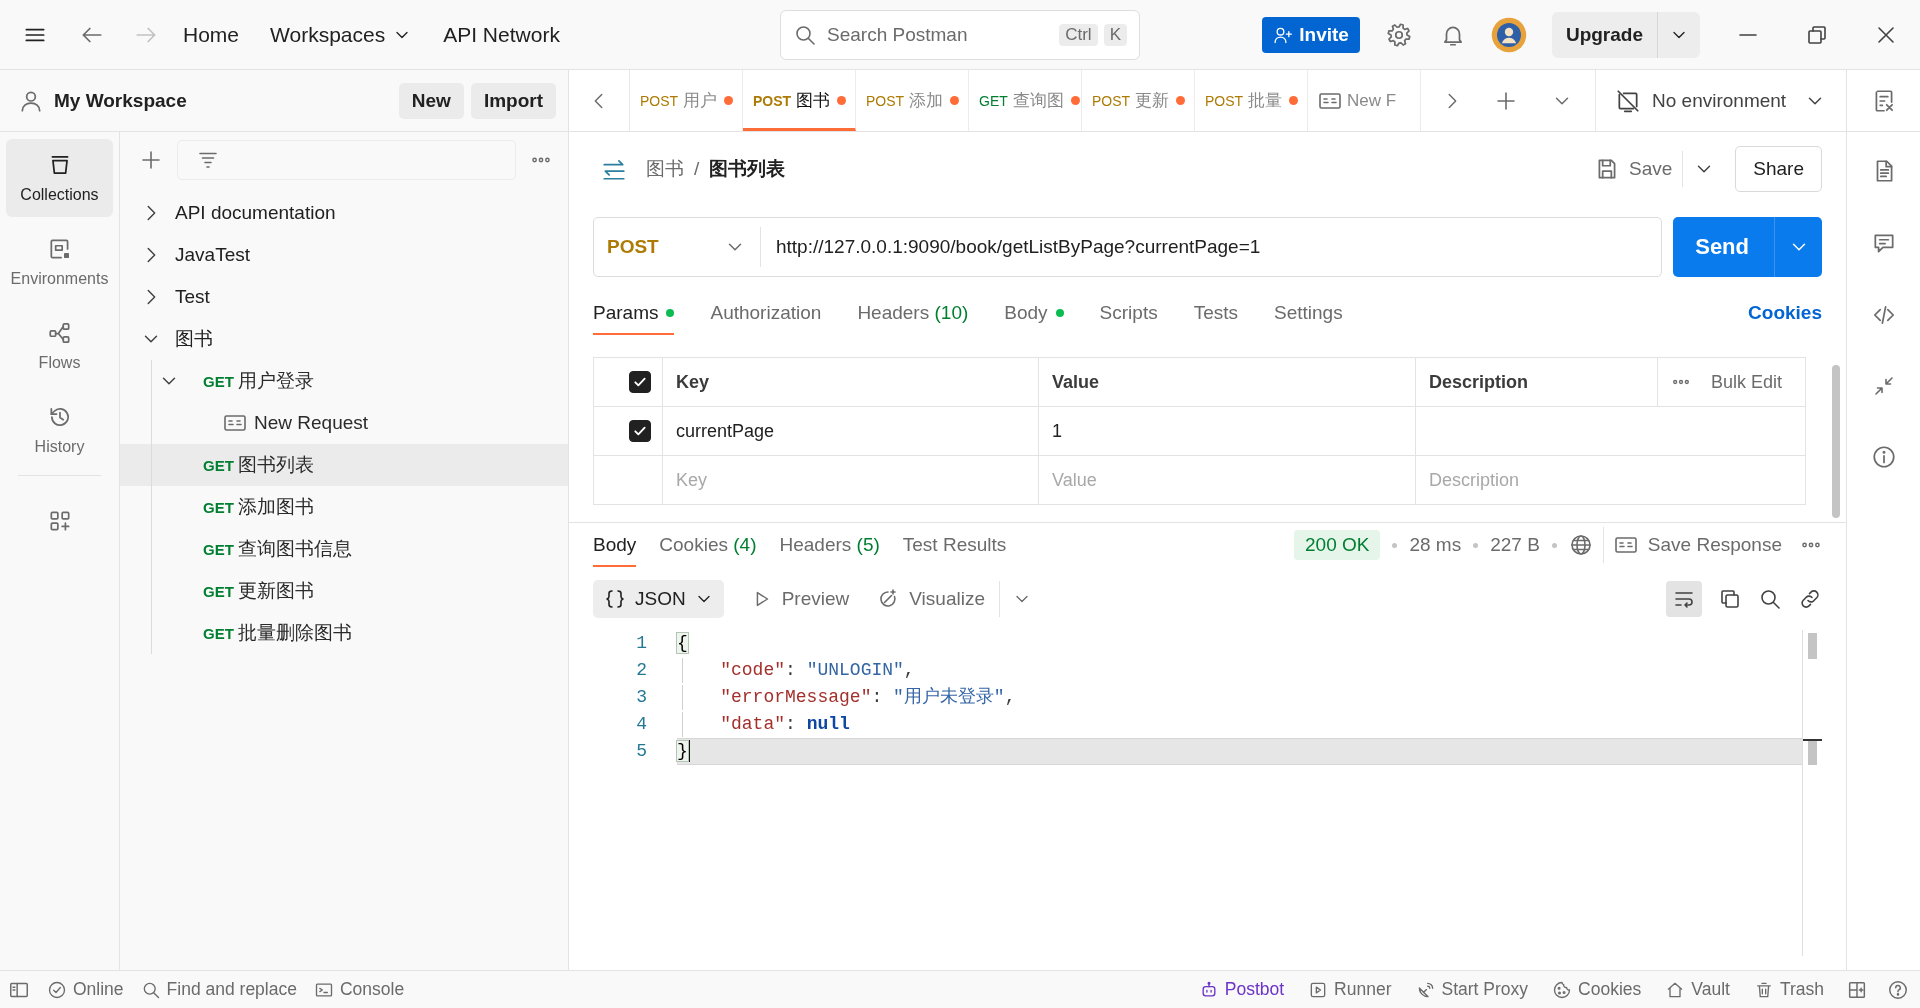 The height and width of the screenshot is (1008, 1920). What do you see at coordinates (341, 34) in the screenshot?
I see `nav-dropdown: Workspaces` at bounding box center [341, 34].